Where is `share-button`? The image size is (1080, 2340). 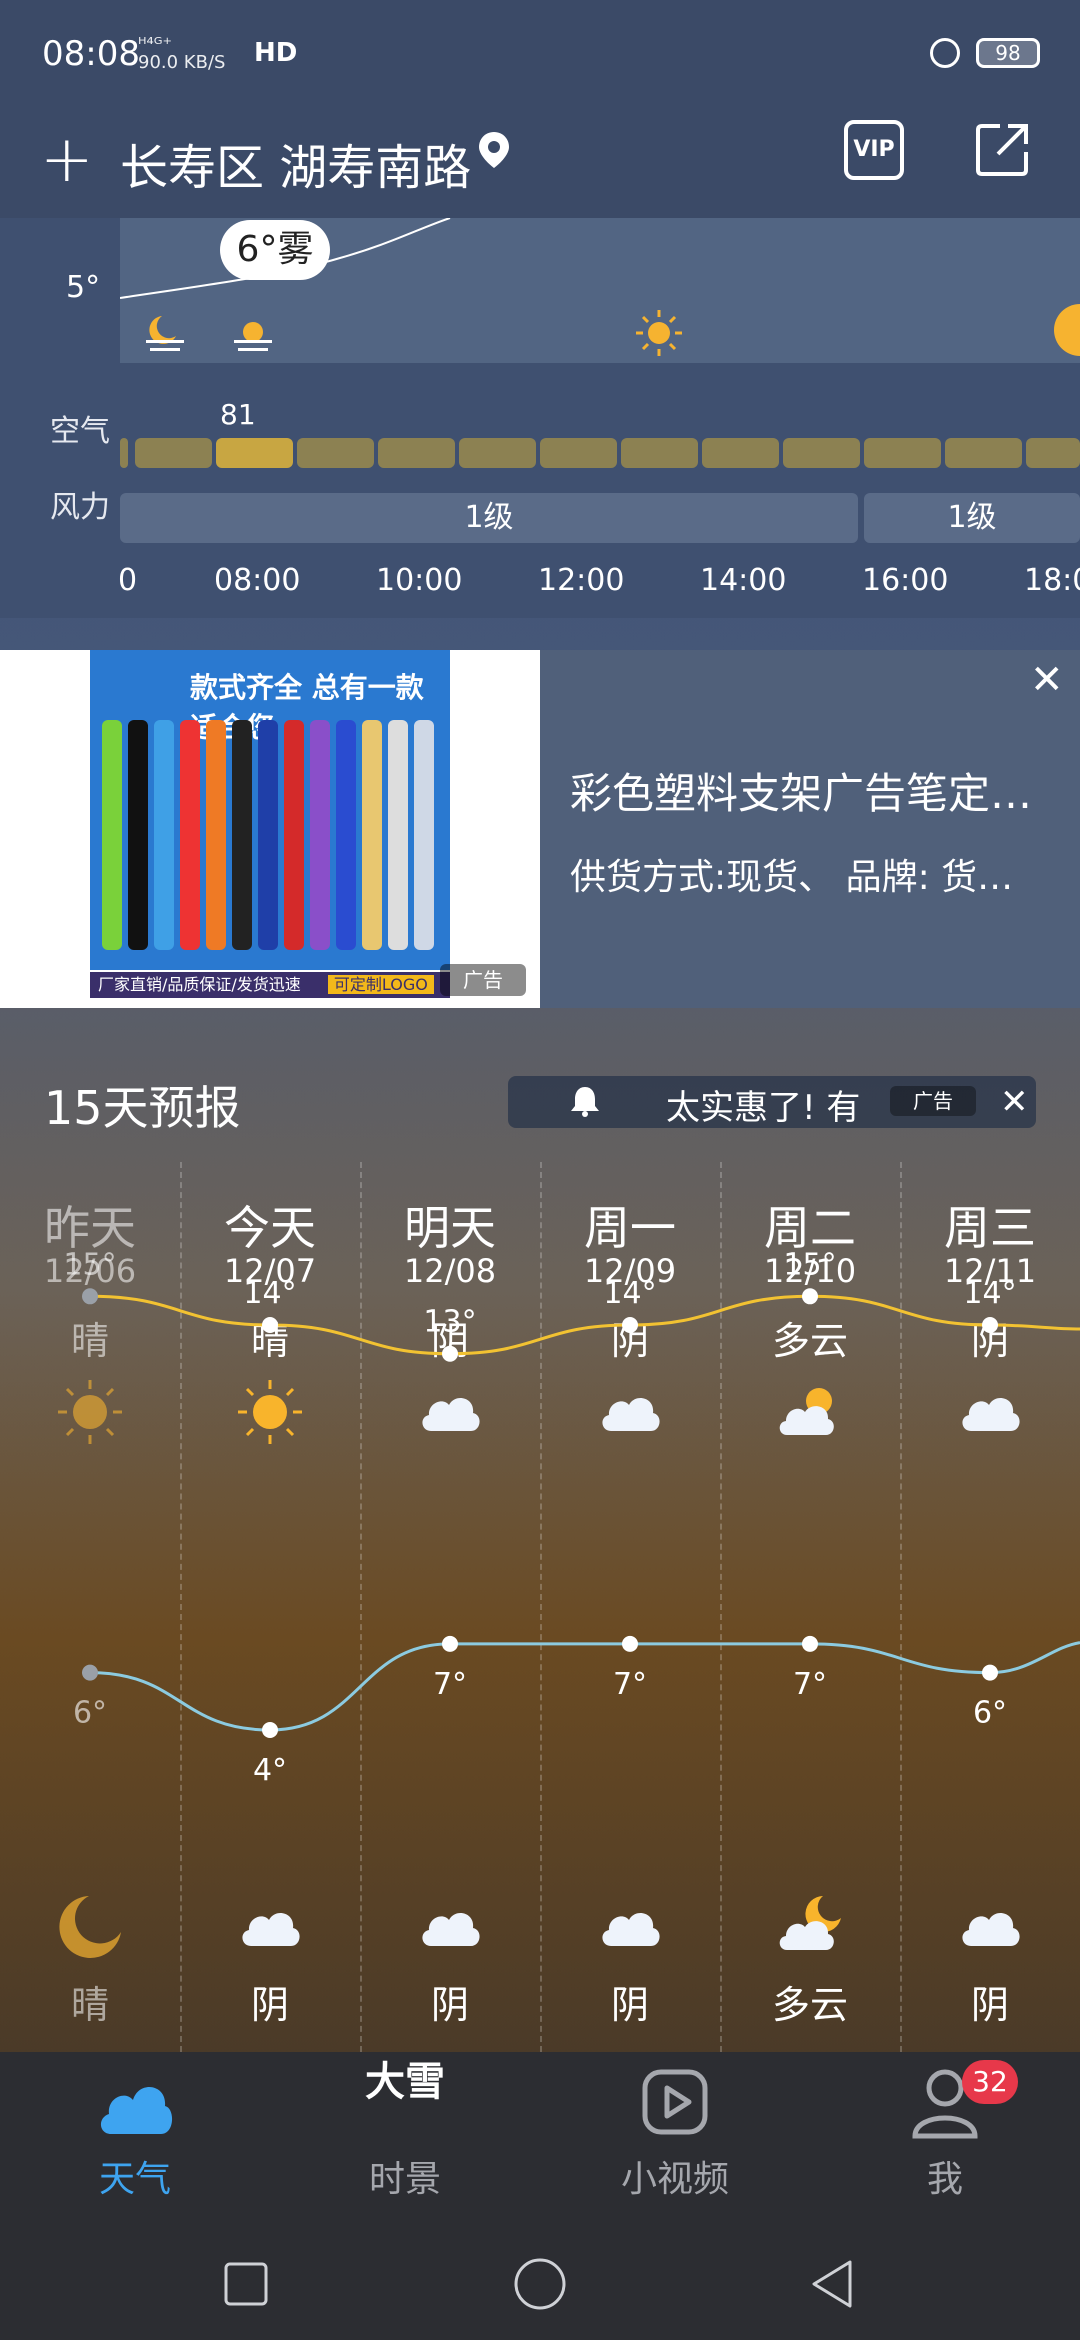 share-button is located at coordinates (1002, 150).